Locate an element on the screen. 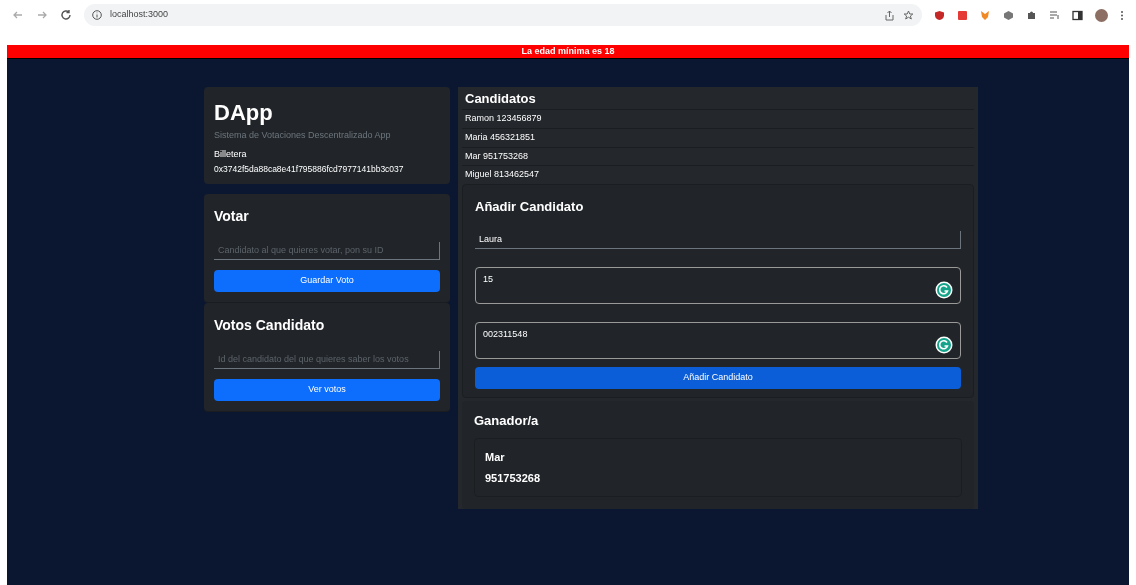  card-title: Votar is located at coordinates (232, 216).